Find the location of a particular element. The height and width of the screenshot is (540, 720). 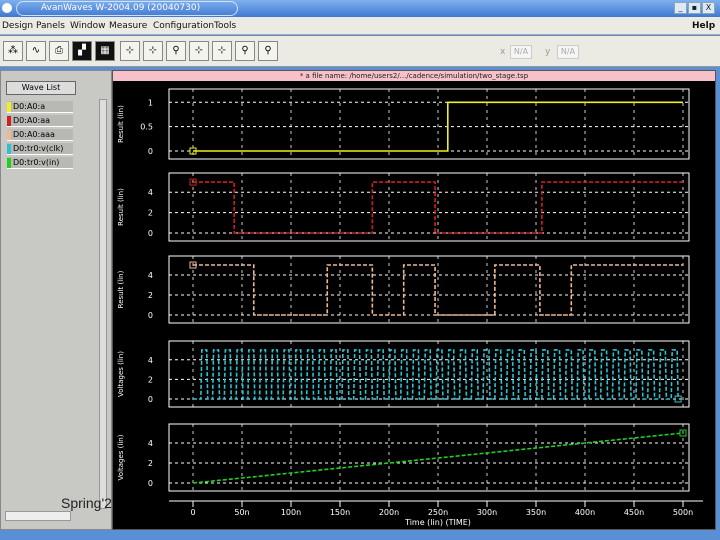

x-tick-label: 0 is located at coordinates (192, 512).